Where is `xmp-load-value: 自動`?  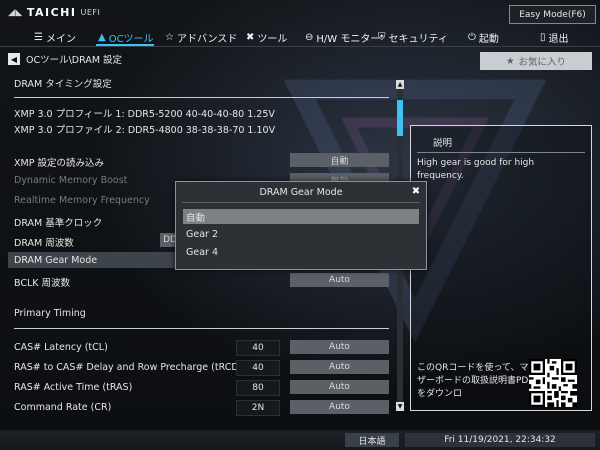 xmp-load-value: 自動 is located at coordinates (339, 160).